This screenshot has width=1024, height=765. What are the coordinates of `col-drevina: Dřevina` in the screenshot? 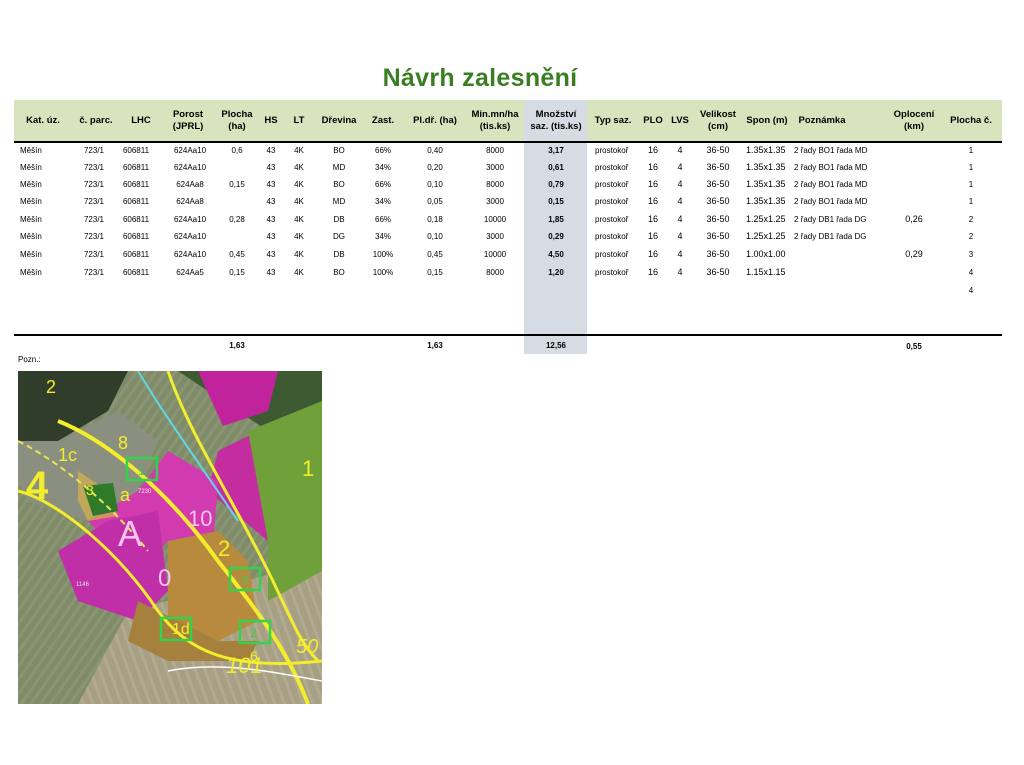 It's located at (339, 120).